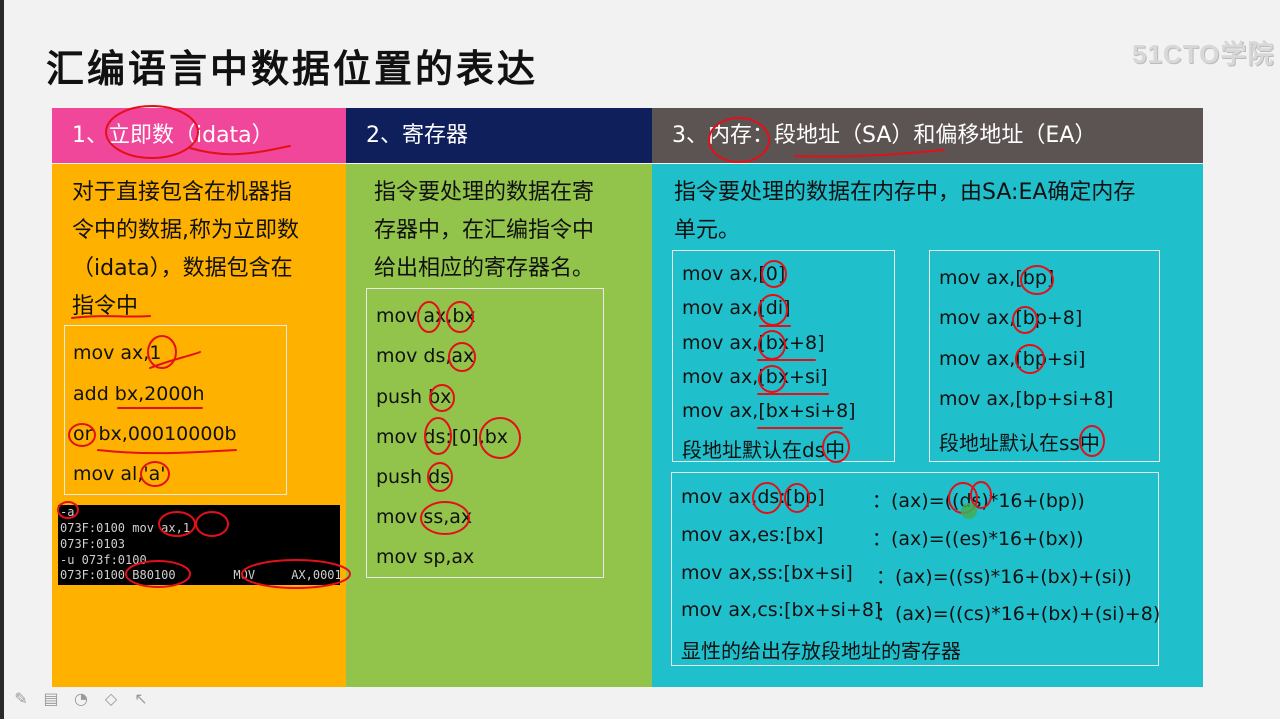 The image size is (1280, 719). What do you see at coordinates (442, 437) in the screenshot?
I see `code-line: mov ds:[0],bx` at bounding box center [442, 437].